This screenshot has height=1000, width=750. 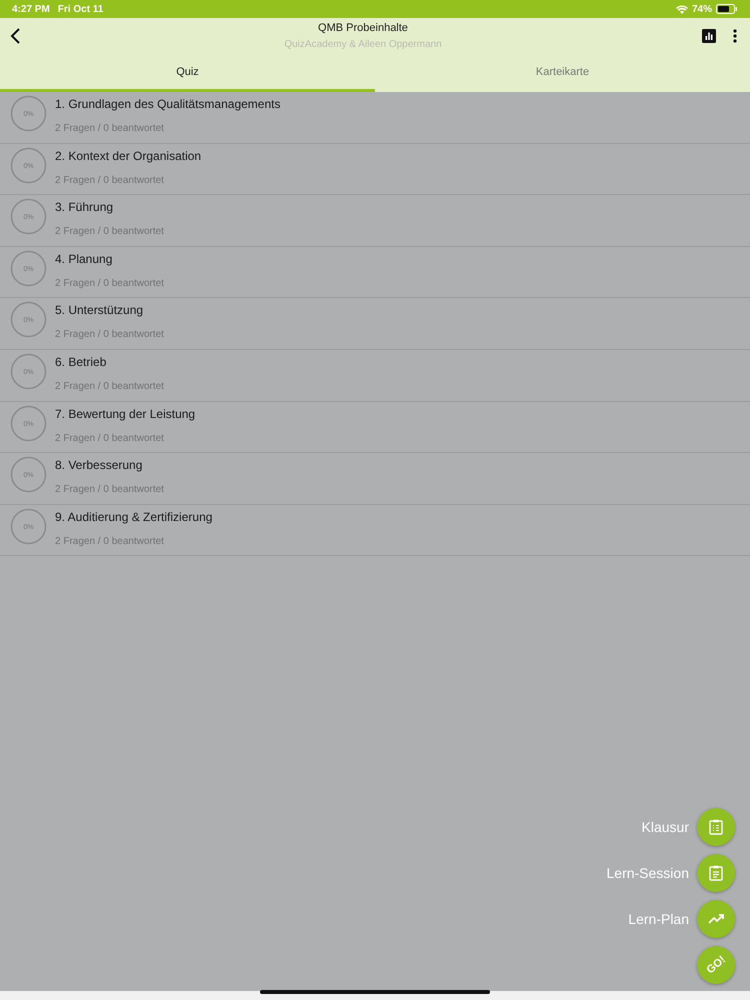 I want to click on page-title: QMB Probeinhalte, so click(x=363, y=28).